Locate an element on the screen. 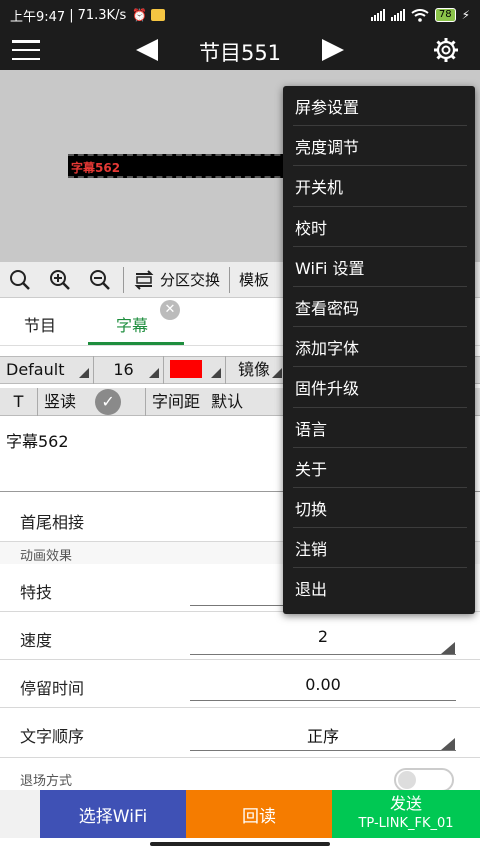  charging-icon: ⚡ is located at coordinates (465, 15).